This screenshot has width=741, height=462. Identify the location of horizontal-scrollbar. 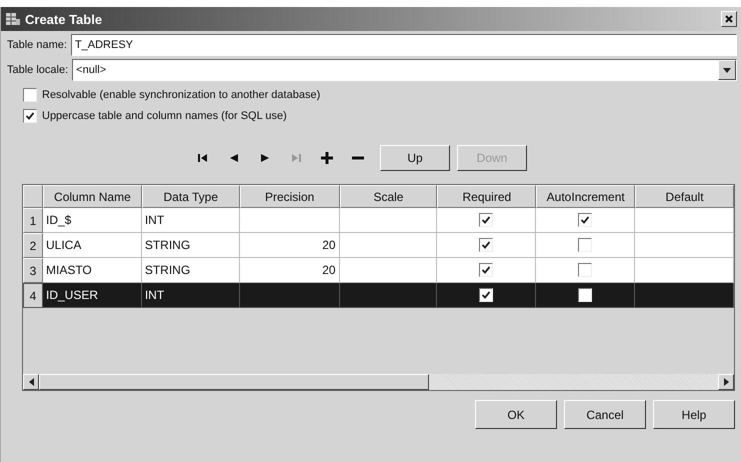
(378, 382).